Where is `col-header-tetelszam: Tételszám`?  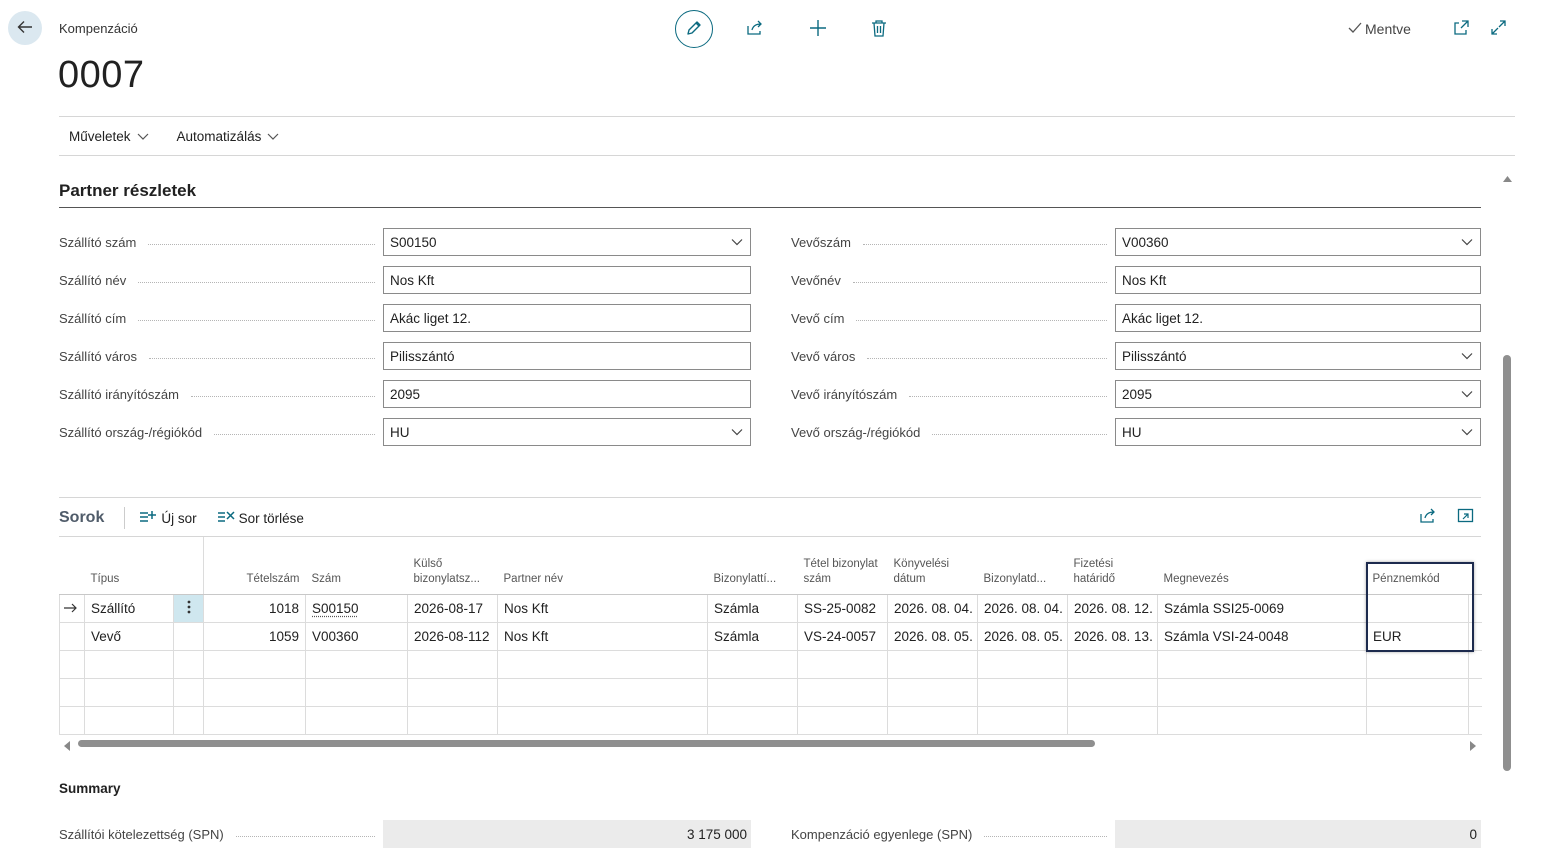
col-header-tetelszam: Tételszám is located at coordinates (254, 566).